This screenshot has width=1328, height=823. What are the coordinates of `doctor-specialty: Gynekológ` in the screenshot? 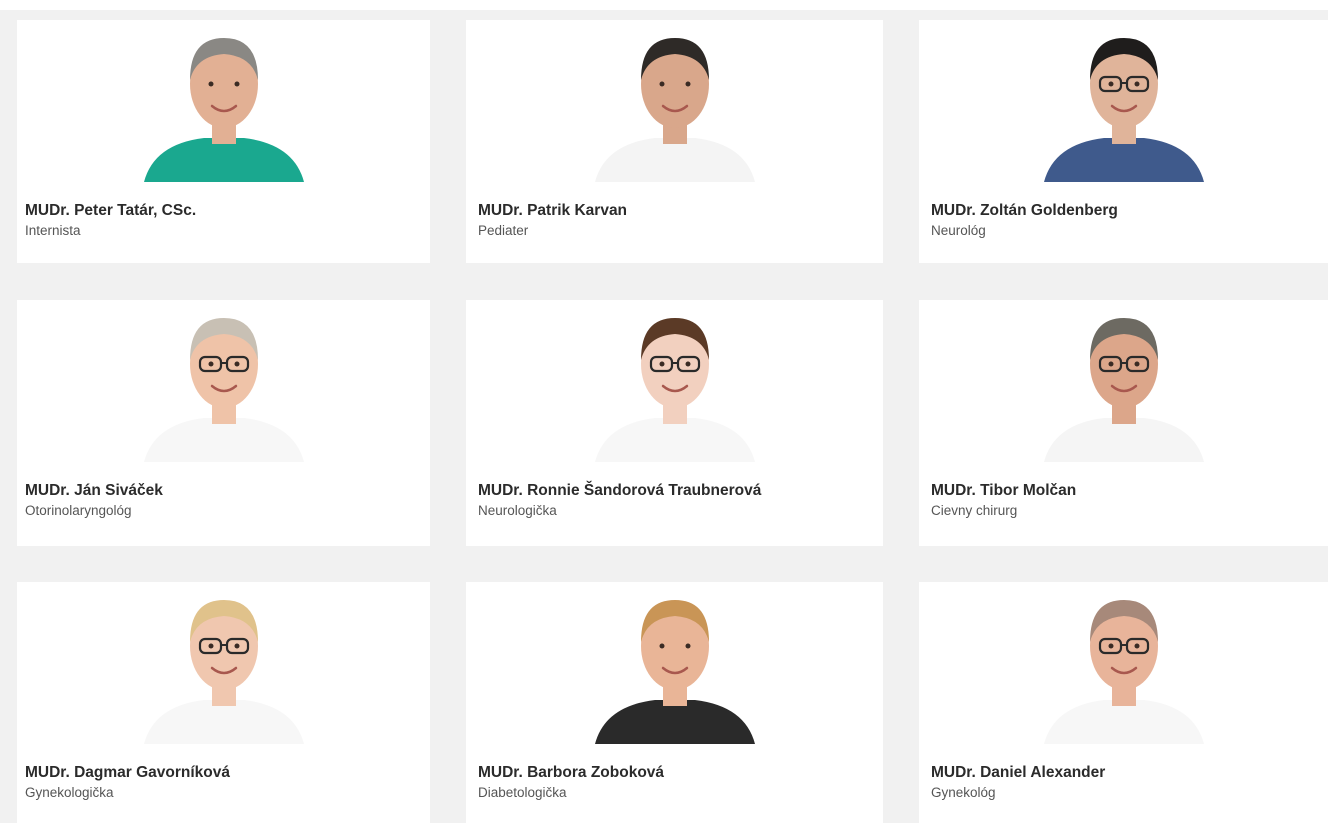 It's located at (963, 792).